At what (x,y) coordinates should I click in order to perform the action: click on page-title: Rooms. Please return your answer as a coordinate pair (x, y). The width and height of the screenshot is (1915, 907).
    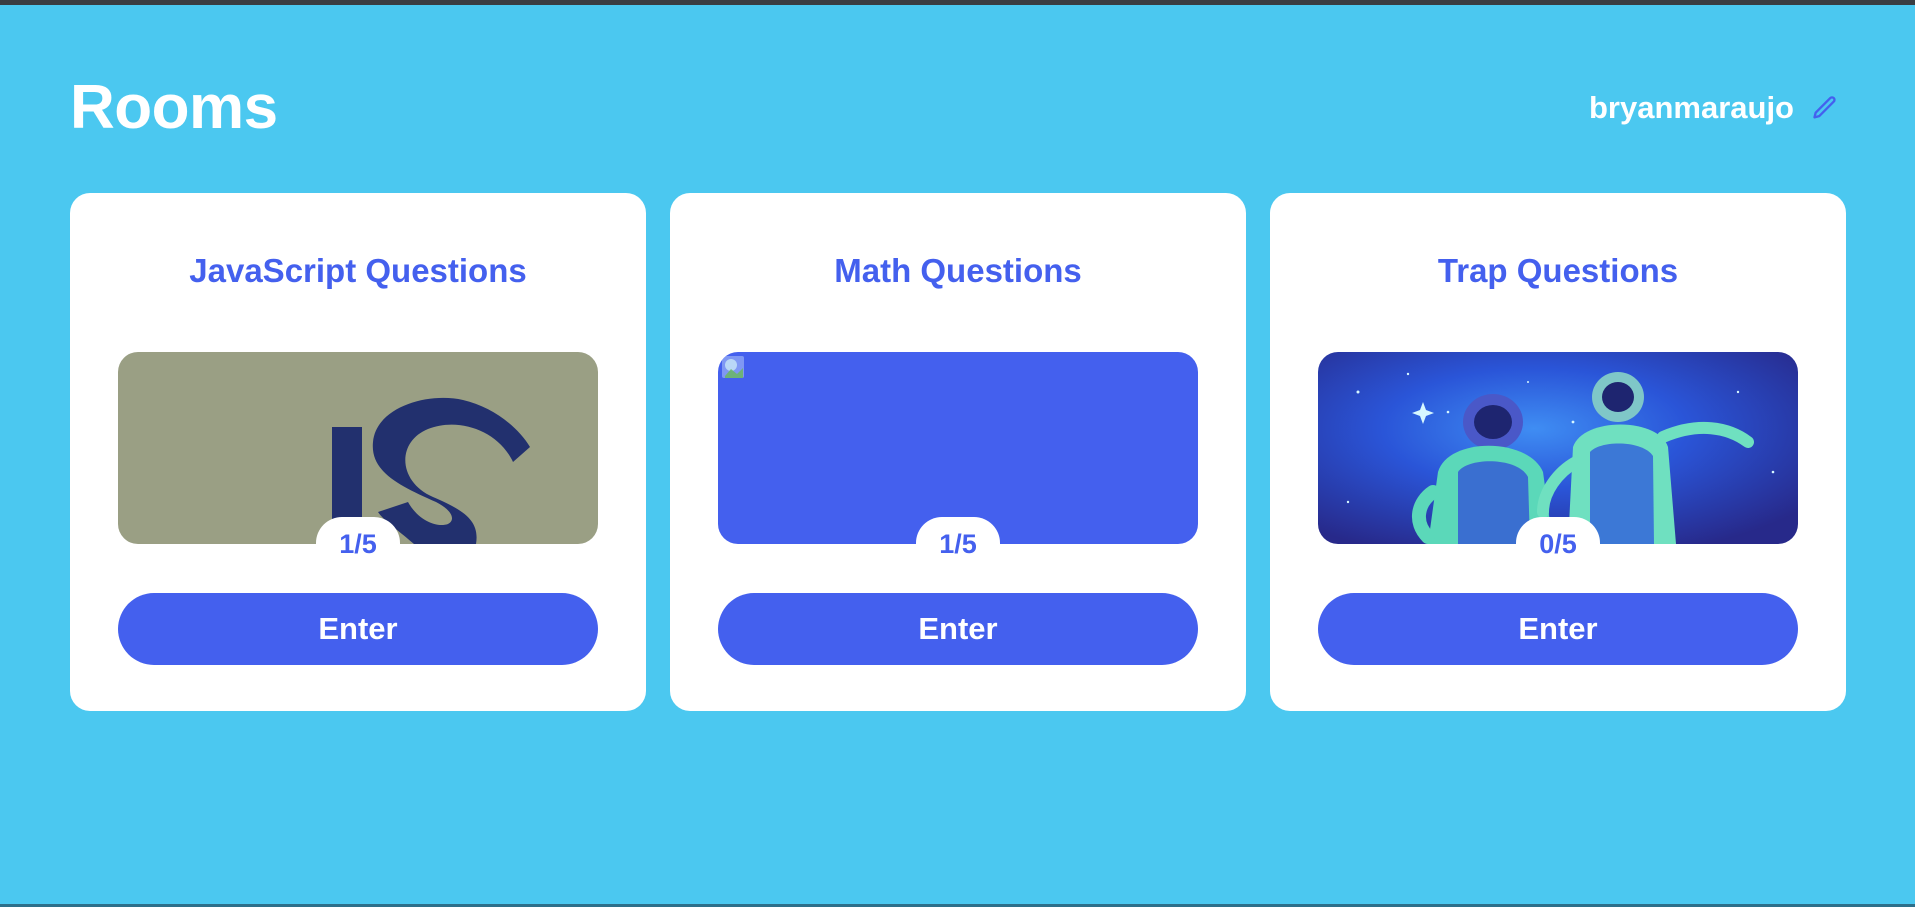
    Looking at the image, I should click on (174, 107).